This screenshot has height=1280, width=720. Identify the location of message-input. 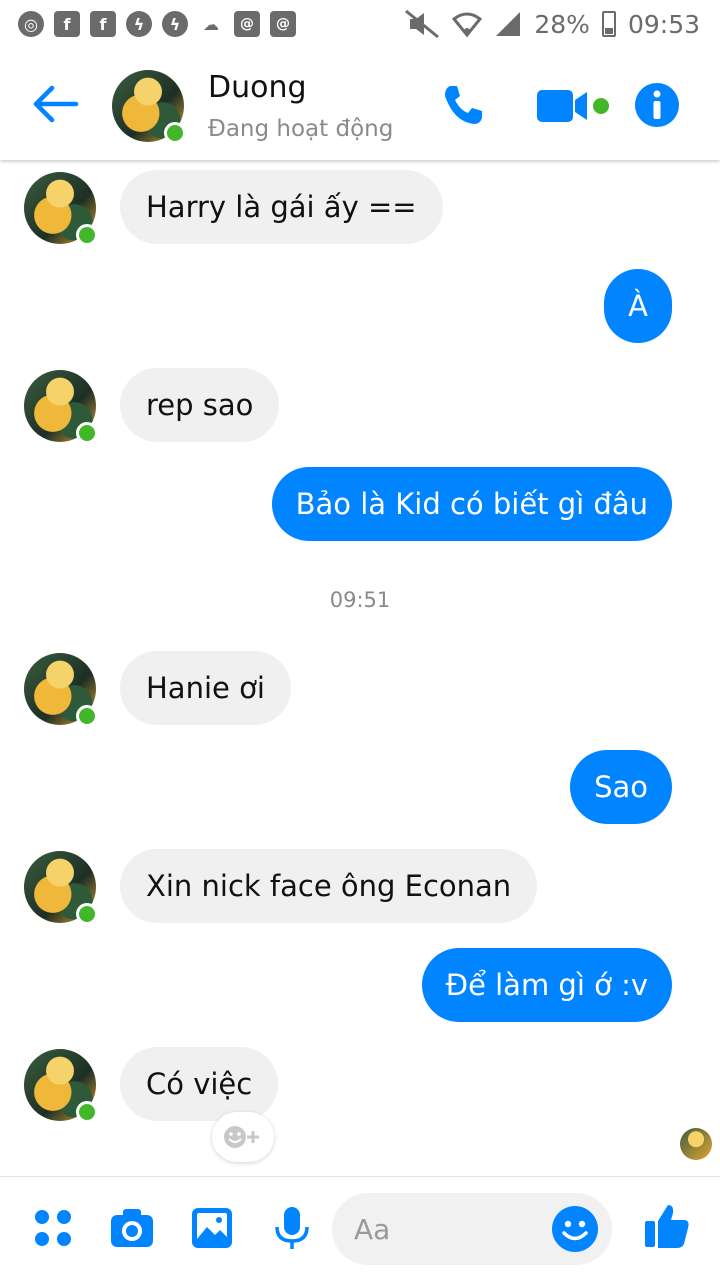
(449, 1229).